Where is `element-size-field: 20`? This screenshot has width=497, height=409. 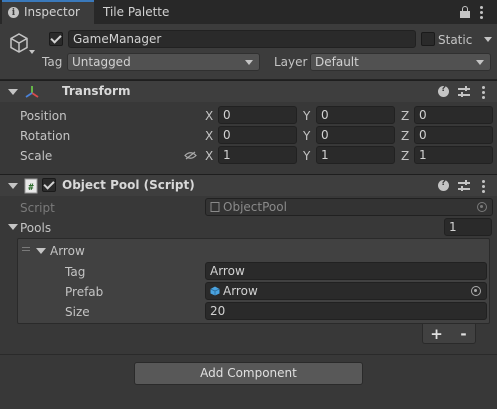 element-size-field: 20 is located at coordinates (346, 311).